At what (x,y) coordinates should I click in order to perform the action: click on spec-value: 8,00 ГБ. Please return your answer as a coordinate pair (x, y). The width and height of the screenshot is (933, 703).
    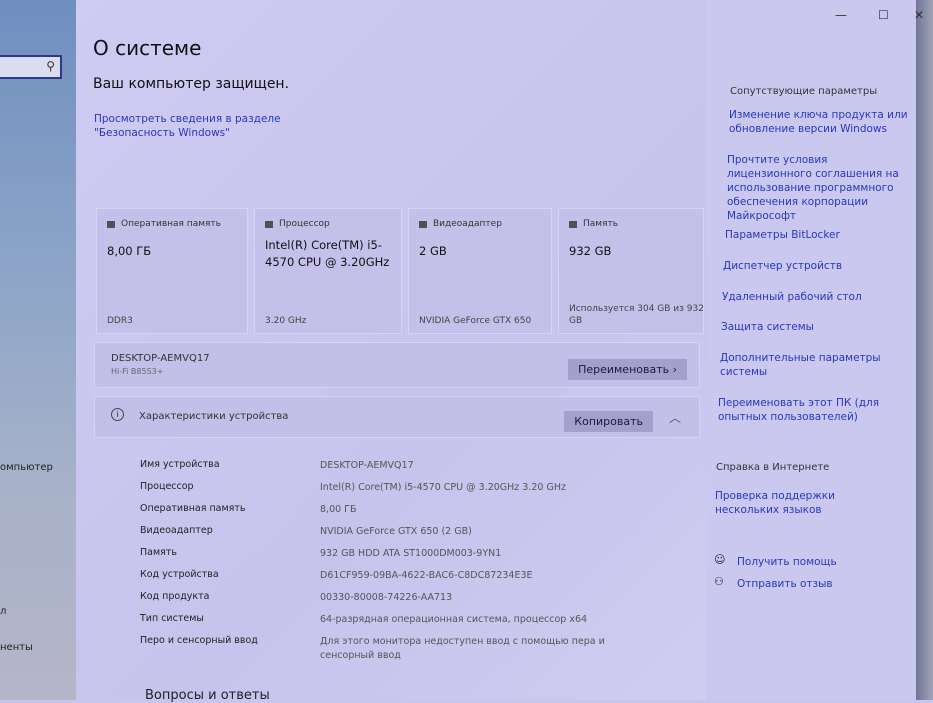
    Looking at the image, I should click on (338, 509).